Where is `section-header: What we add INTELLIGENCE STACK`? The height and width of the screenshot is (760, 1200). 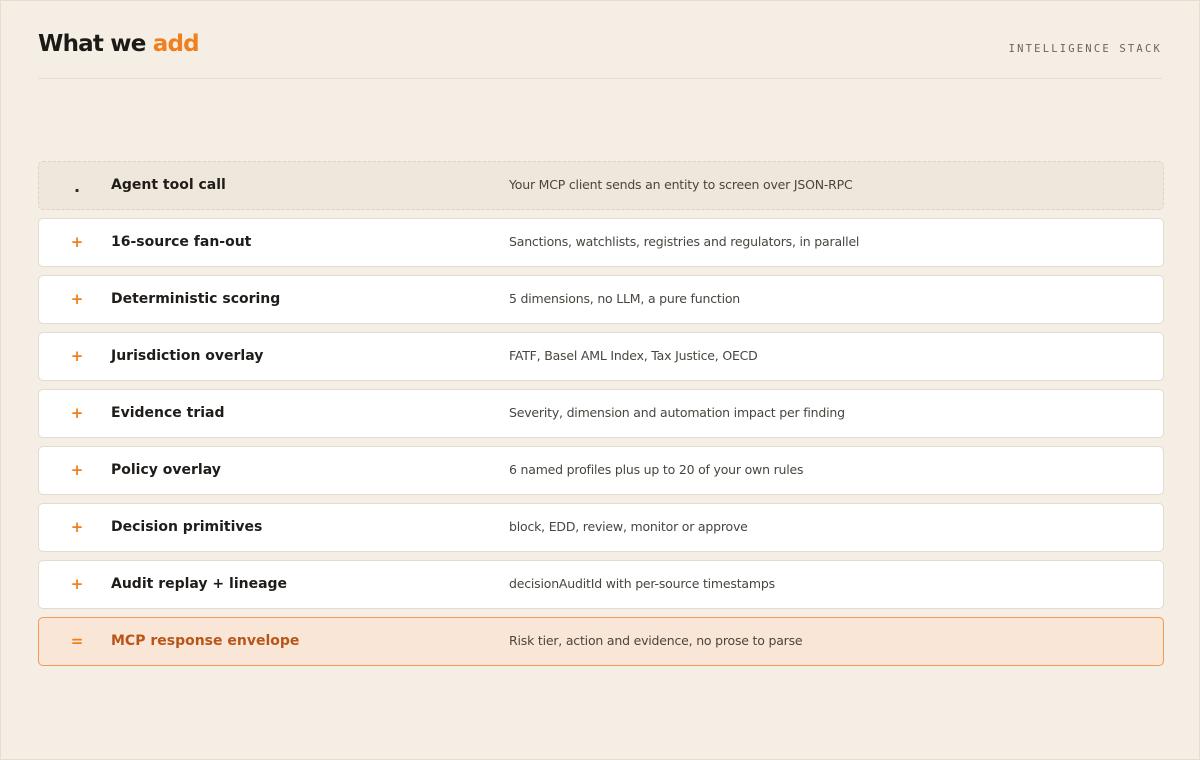 section-header: What we add INTELLIGENCE STACK is located at coordinates (600, 55).